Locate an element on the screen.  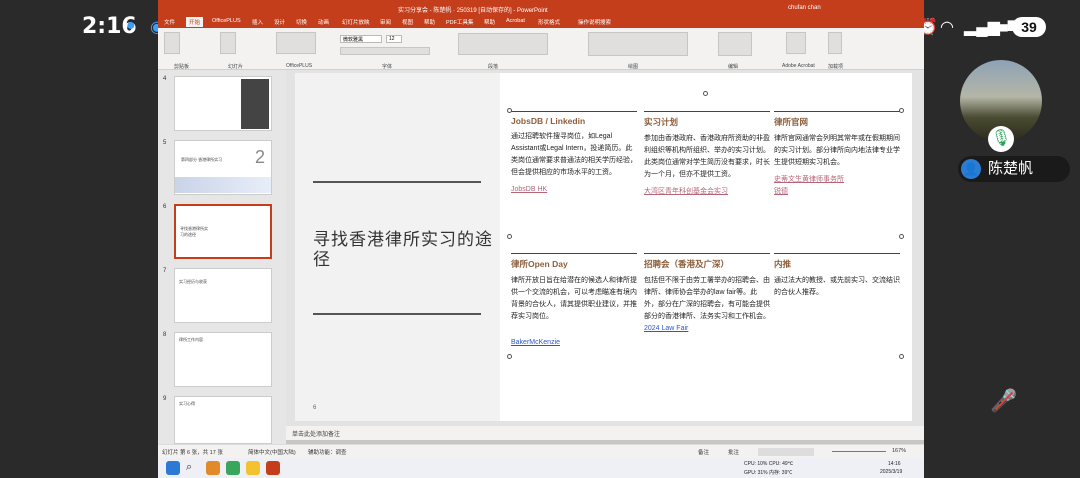
group-slides: 幻灯片 is located at coordinates (236, 67).